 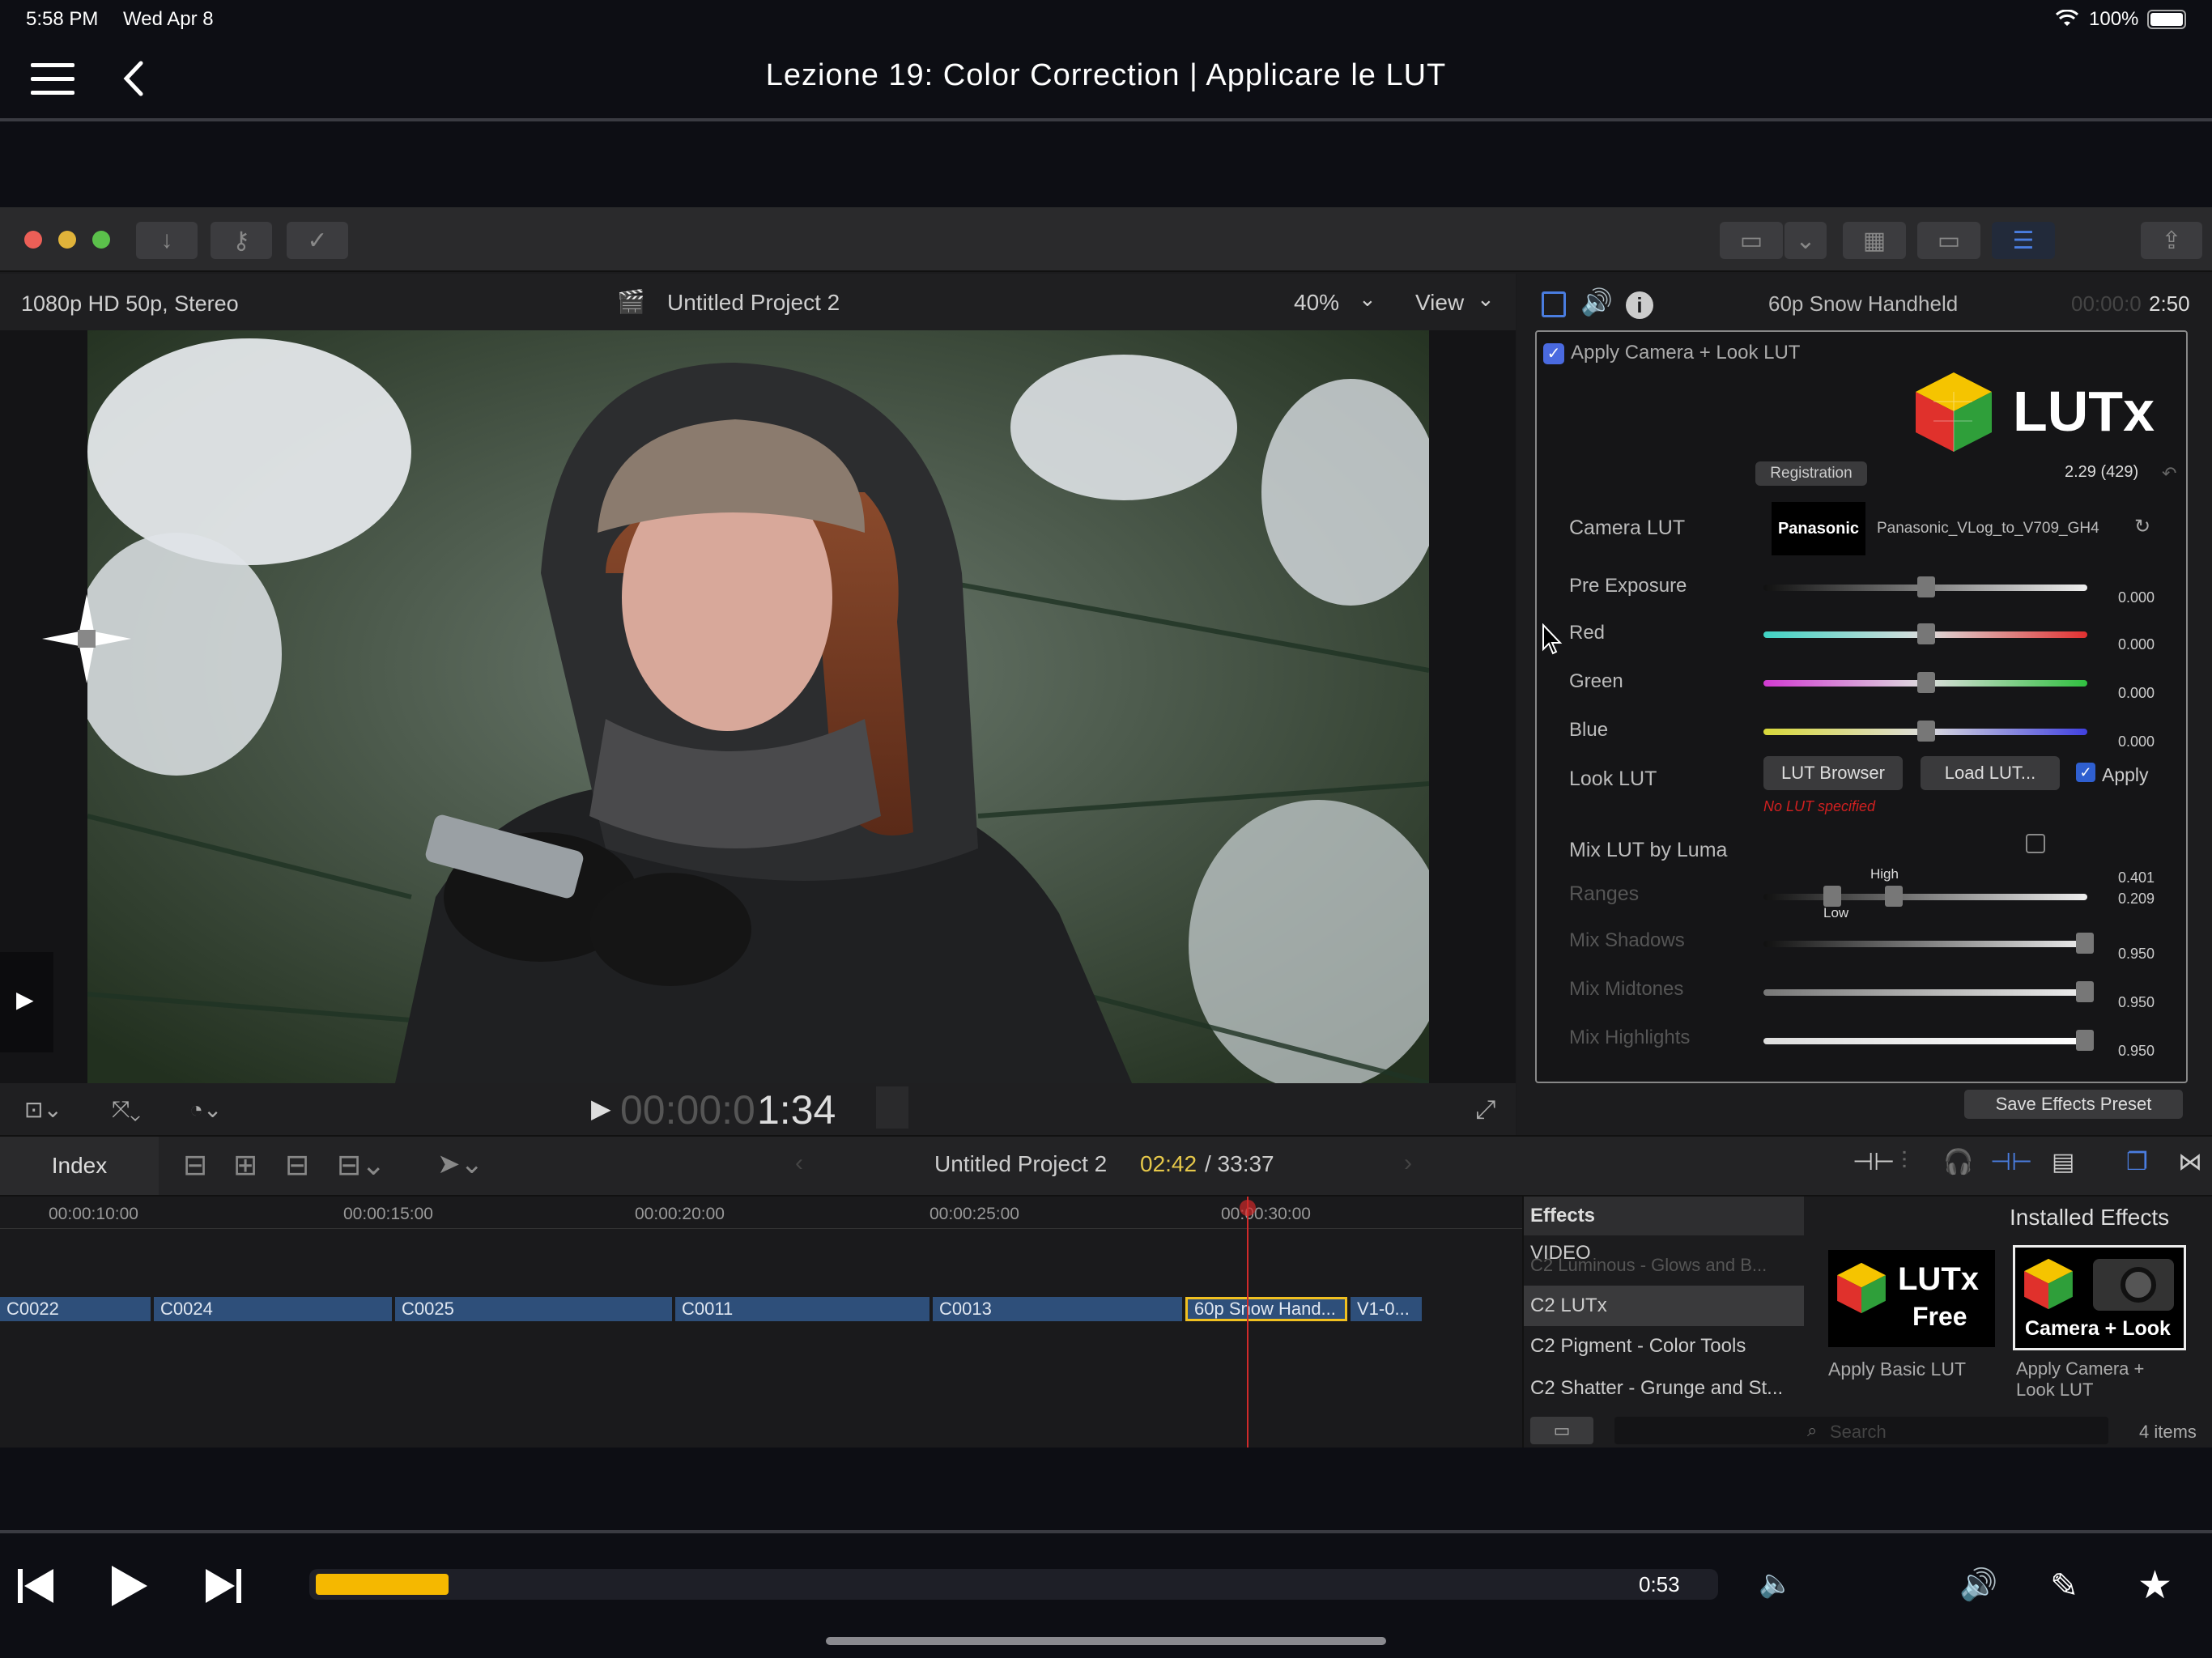 I want to click on skip-forward-icon, so click(x=223, y=1586).